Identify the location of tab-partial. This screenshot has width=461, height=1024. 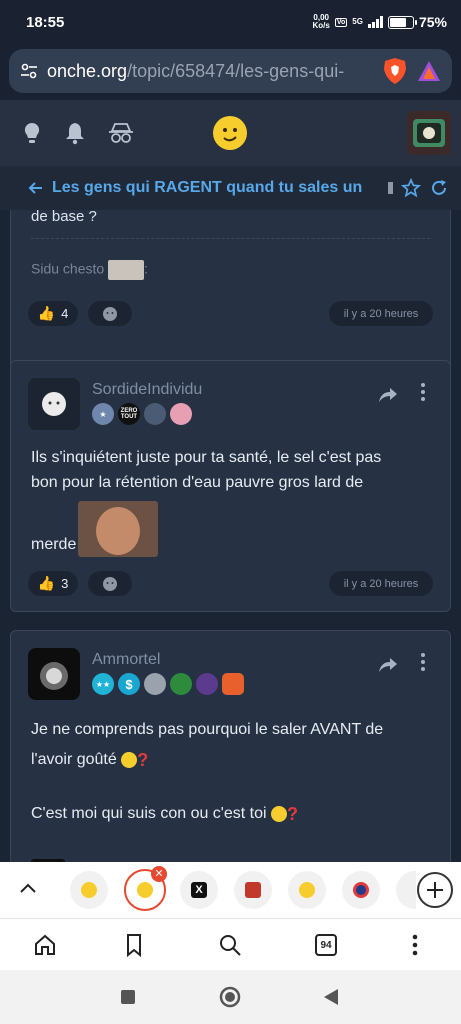
(406, 890).